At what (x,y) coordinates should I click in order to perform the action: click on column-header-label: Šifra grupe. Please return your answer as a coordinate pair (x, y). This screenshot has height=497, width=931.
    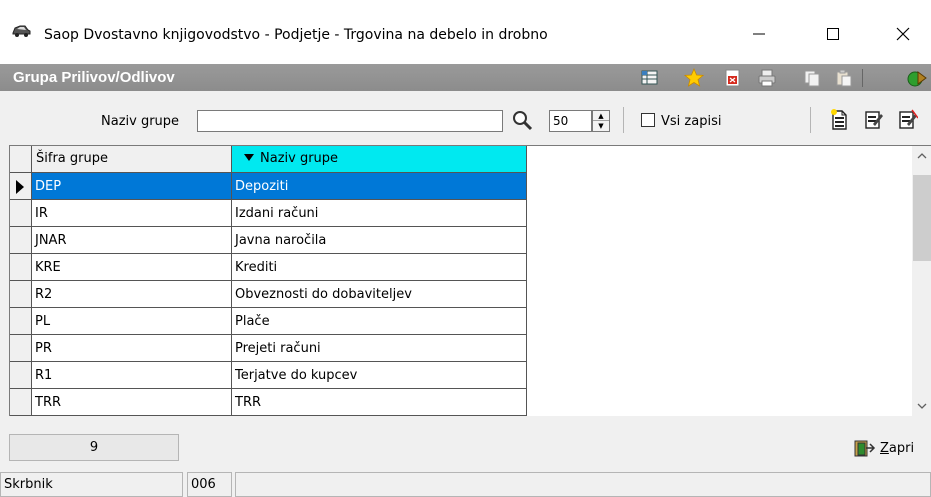
    Looking at the image, I should click on (72, 158).